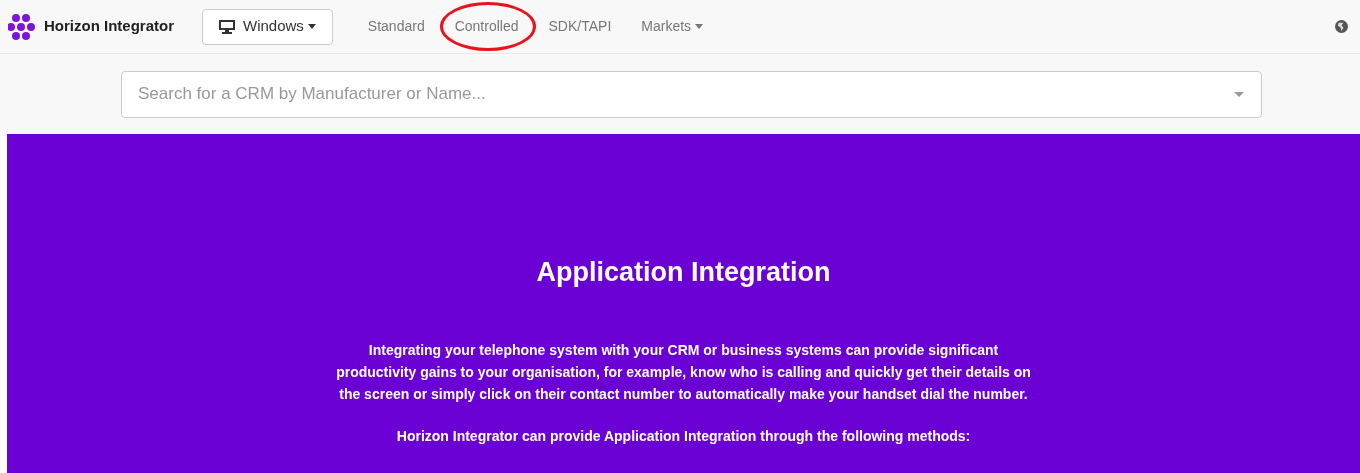 The image size is (1360, 473). Describe the element at coordinates (1341, 26) in the screenshot. I see `globe-icon` at that location.